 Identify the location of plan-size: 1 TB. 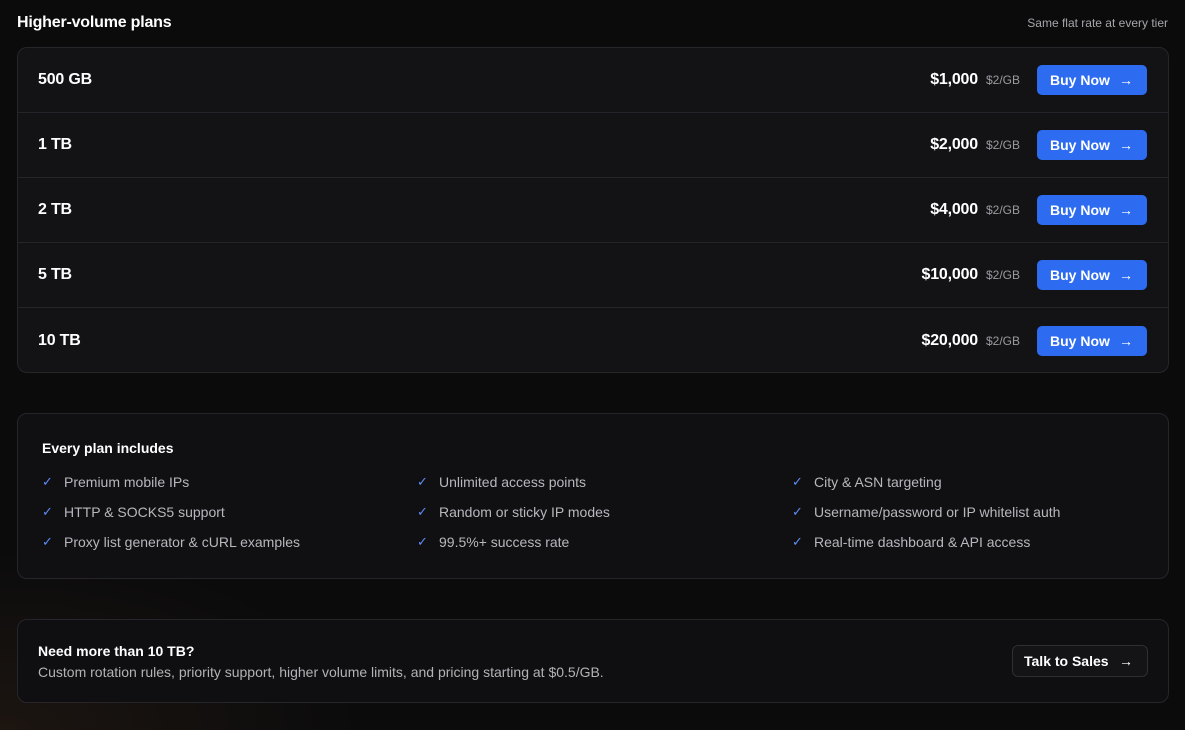
(55, 144).